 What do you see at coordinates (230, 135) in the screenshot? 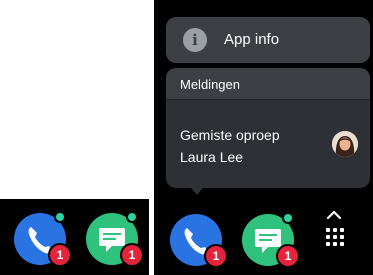
I see `notification-title: Gemiste oproep` at bounding box center [230, 135].